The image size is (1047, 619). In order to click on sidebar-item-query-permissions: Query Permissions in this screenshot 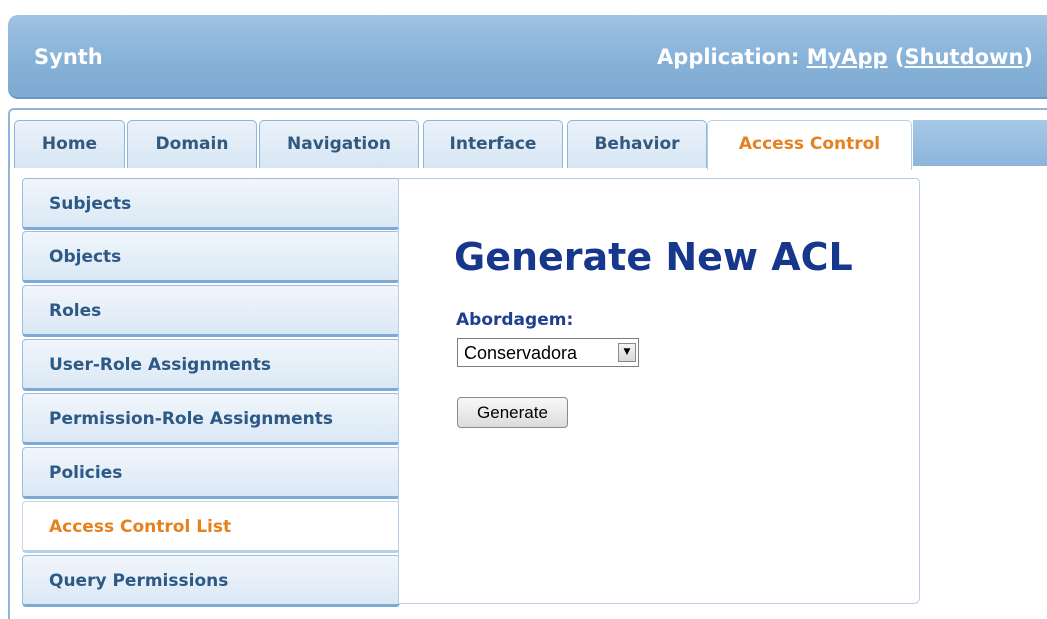, I will do `click(211, 581)`.